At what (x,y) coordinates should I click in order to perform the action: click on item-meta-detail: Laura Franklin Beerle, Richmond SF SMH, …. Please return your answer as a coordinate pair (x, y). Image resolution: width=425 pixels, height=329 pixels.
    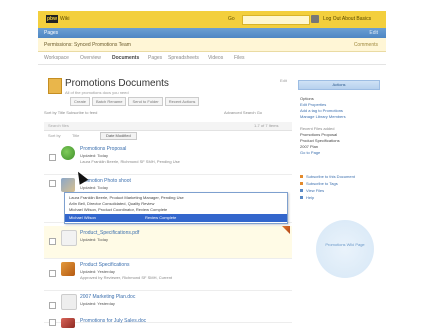
    Looking at the image, I should click on (130, 161).